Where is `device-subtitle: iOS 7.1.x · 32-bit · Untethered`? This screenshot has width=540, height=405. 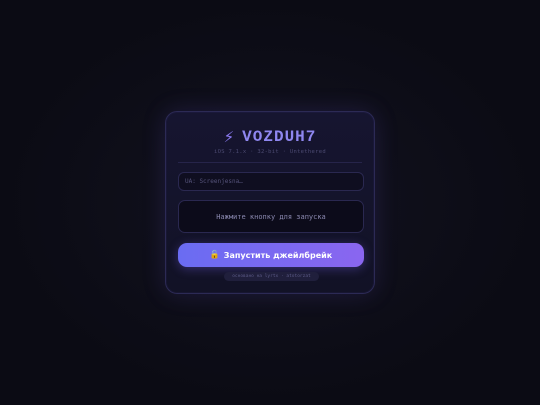
device-subtitle: iOS 7.1.x · 32-bit · Untethered is located at coordinates (270, 152).